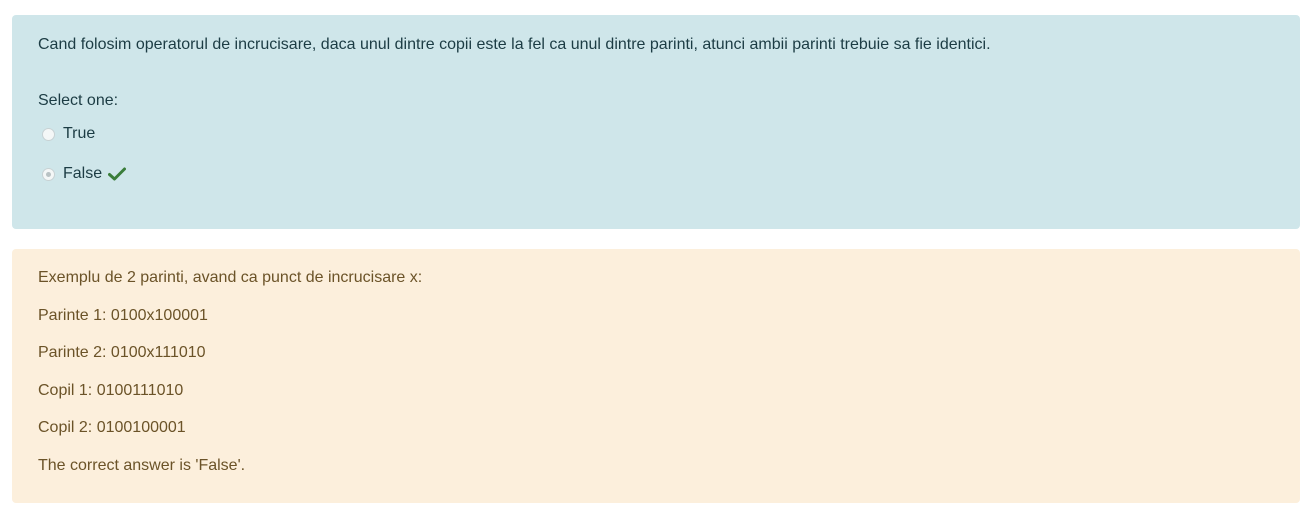 Image resolution: width=1315 pixels, height=520 pixels. I want to click on feedback-child-2: Copil 2: 0100100001, so click(112, 427).